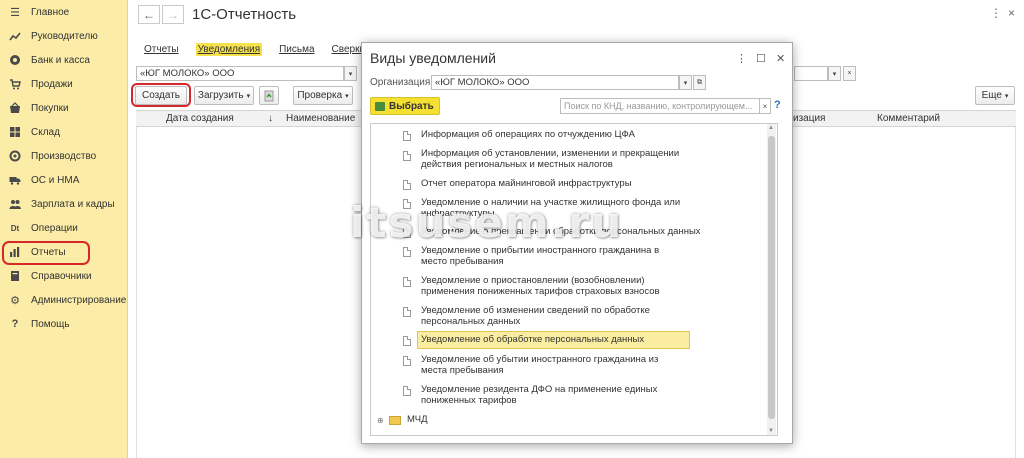  What do you see at coordinates (780, 58) in the screenshot?
I see `close-icon: ✕` at bounding box center [780, 58].